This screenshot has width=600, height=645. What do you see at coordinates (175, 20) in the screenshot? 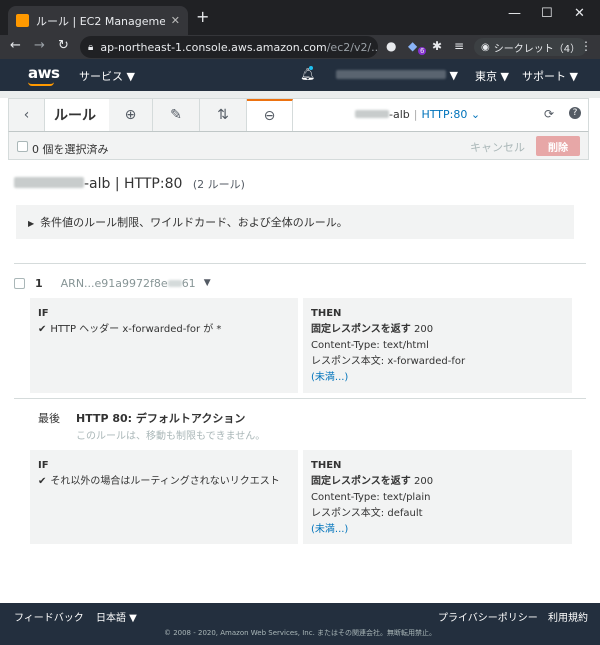
I see `close-tab-icon: ✕` at bounding box center [175, 20].